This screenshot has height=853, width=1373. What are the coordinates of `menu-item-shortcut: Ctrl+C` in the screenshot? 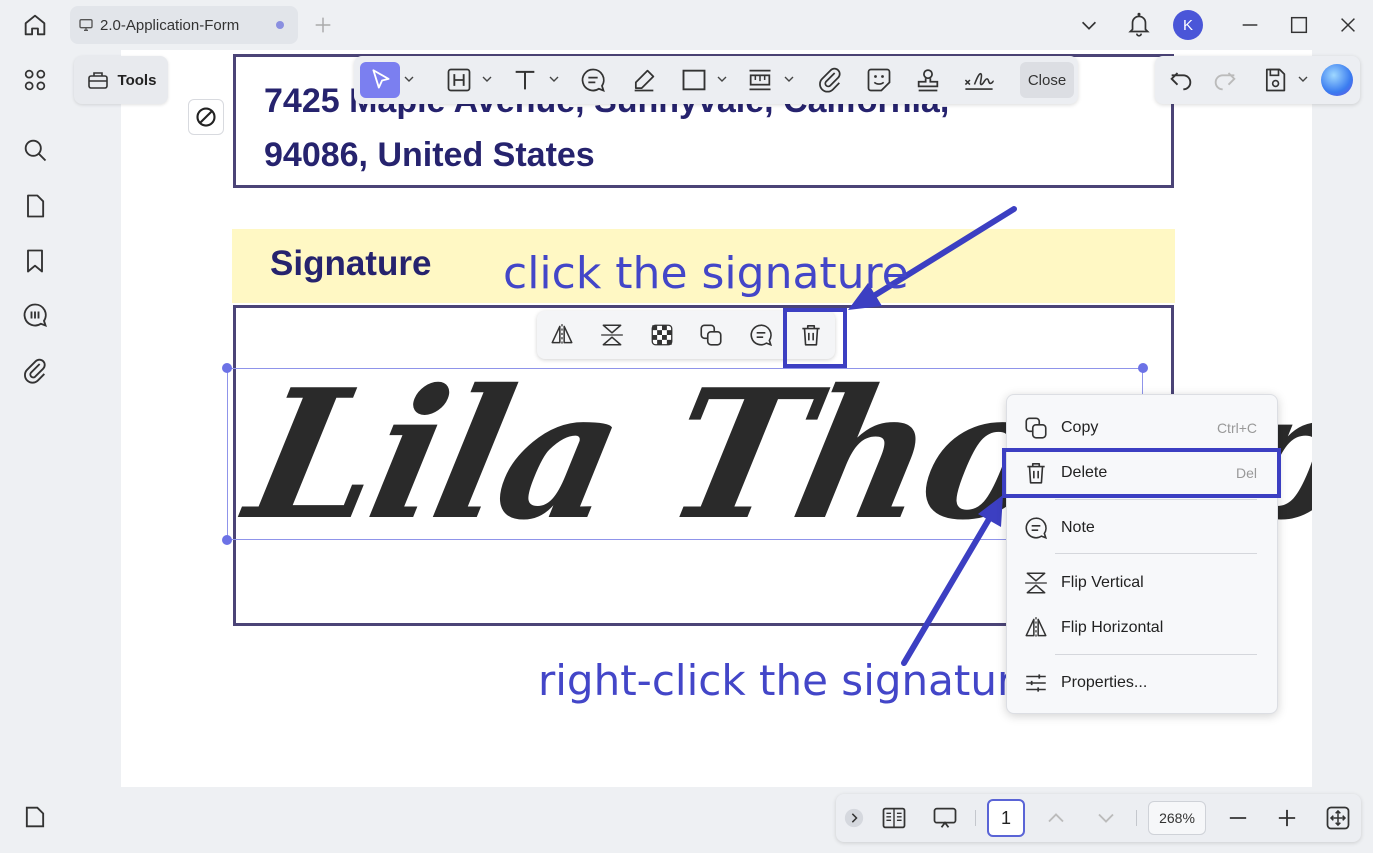 It's located at (1236, 428).